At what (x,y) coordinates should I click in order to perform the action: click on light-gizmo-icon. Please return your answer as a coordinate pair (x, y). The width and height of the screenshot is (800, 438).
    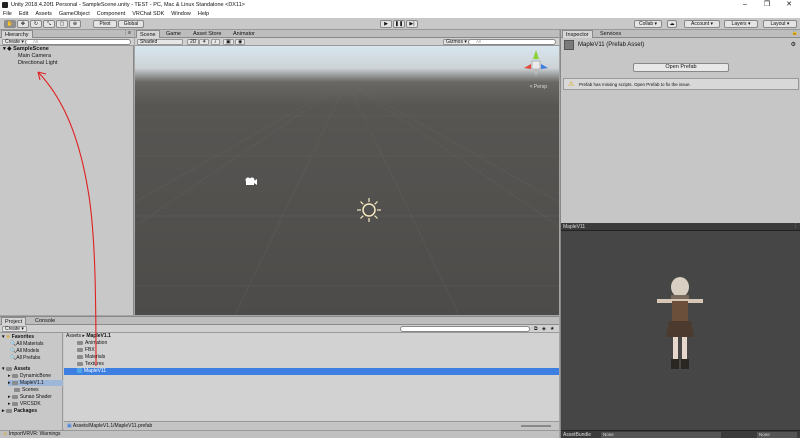
    Looking at the image, I should click on (369, 210).